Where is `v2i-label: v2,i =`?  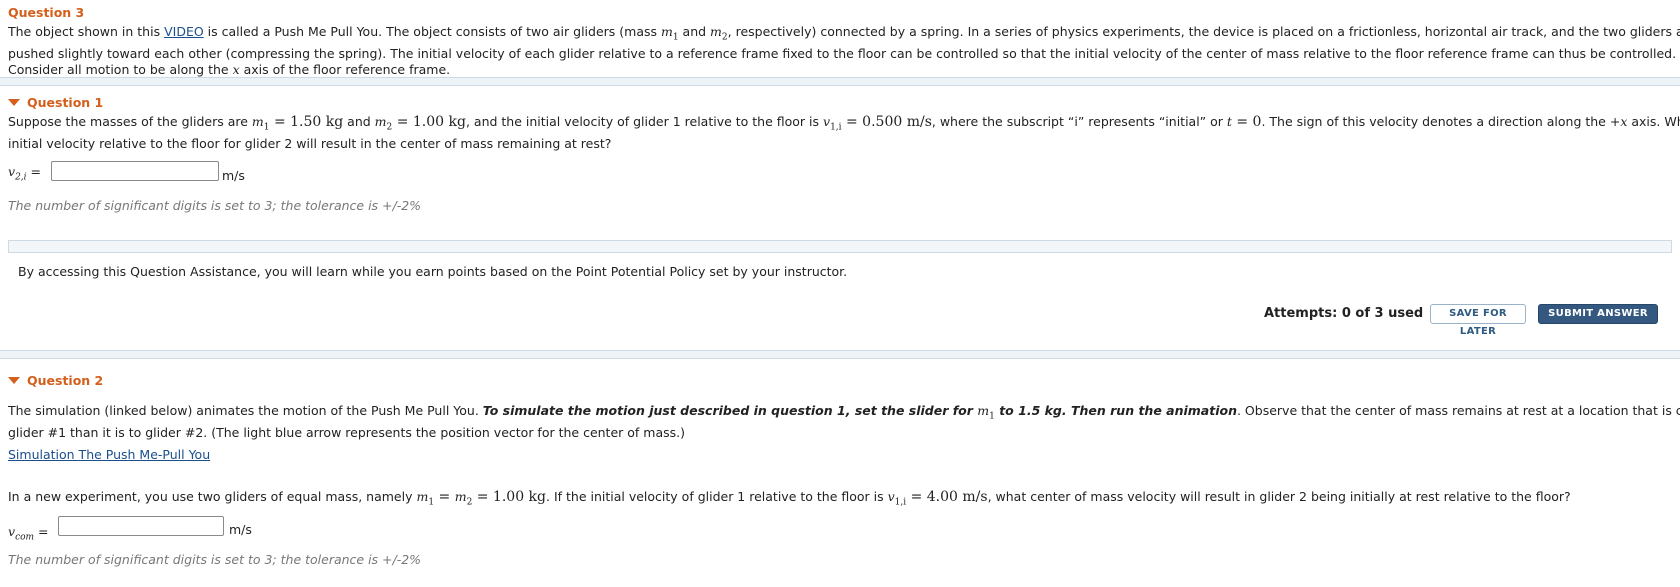 v2i-label: v2,i = is located at coordinates (24, 173).